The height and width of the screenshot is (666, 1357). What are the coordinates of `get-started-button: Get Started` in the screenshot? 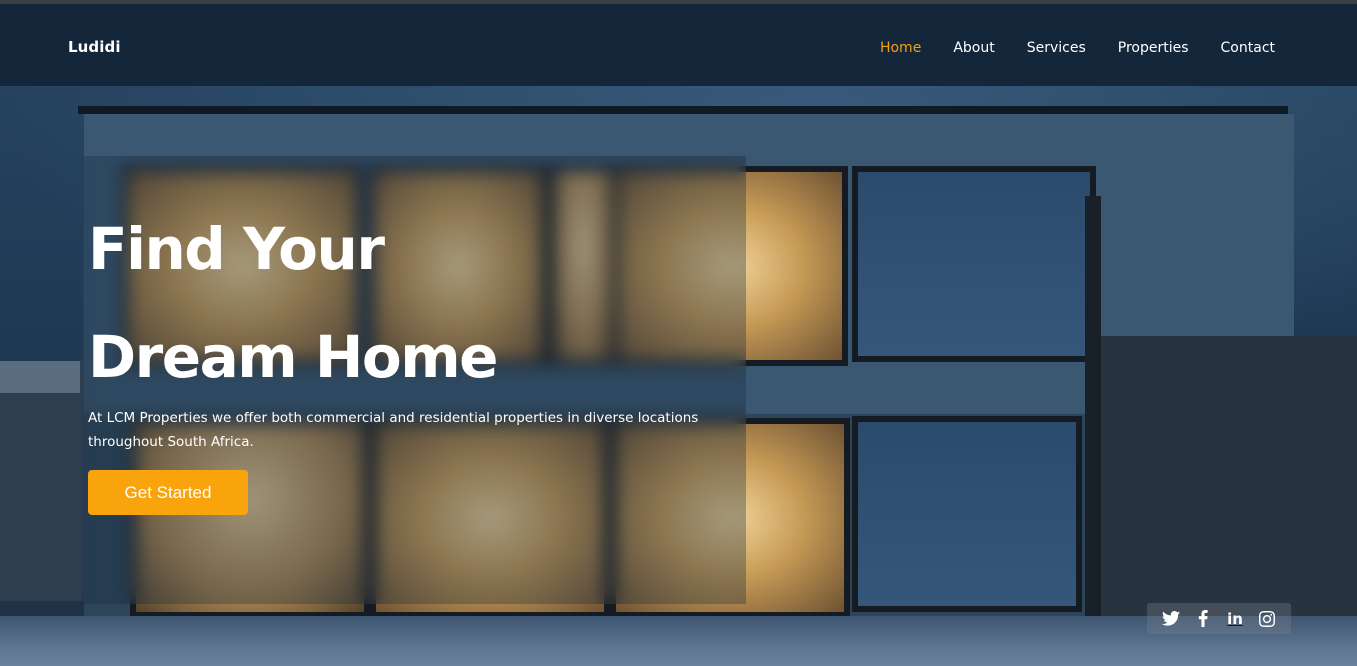 It's located at (168, 492).